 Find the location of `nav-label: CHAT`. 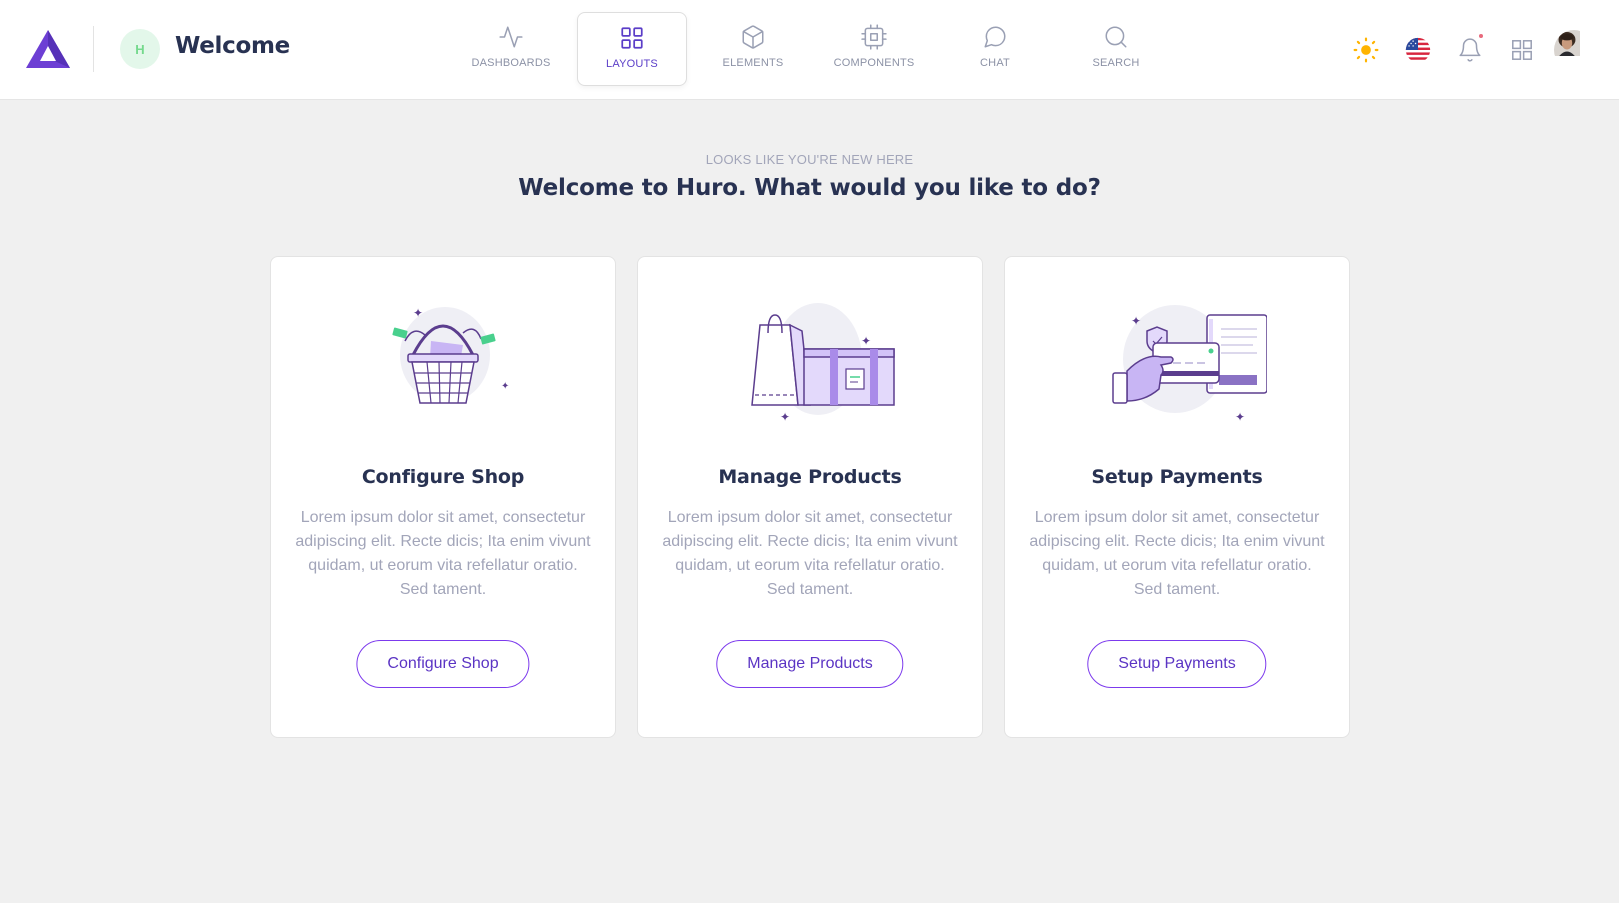

nav-label: CHAT is located at coordinates (995, 63).